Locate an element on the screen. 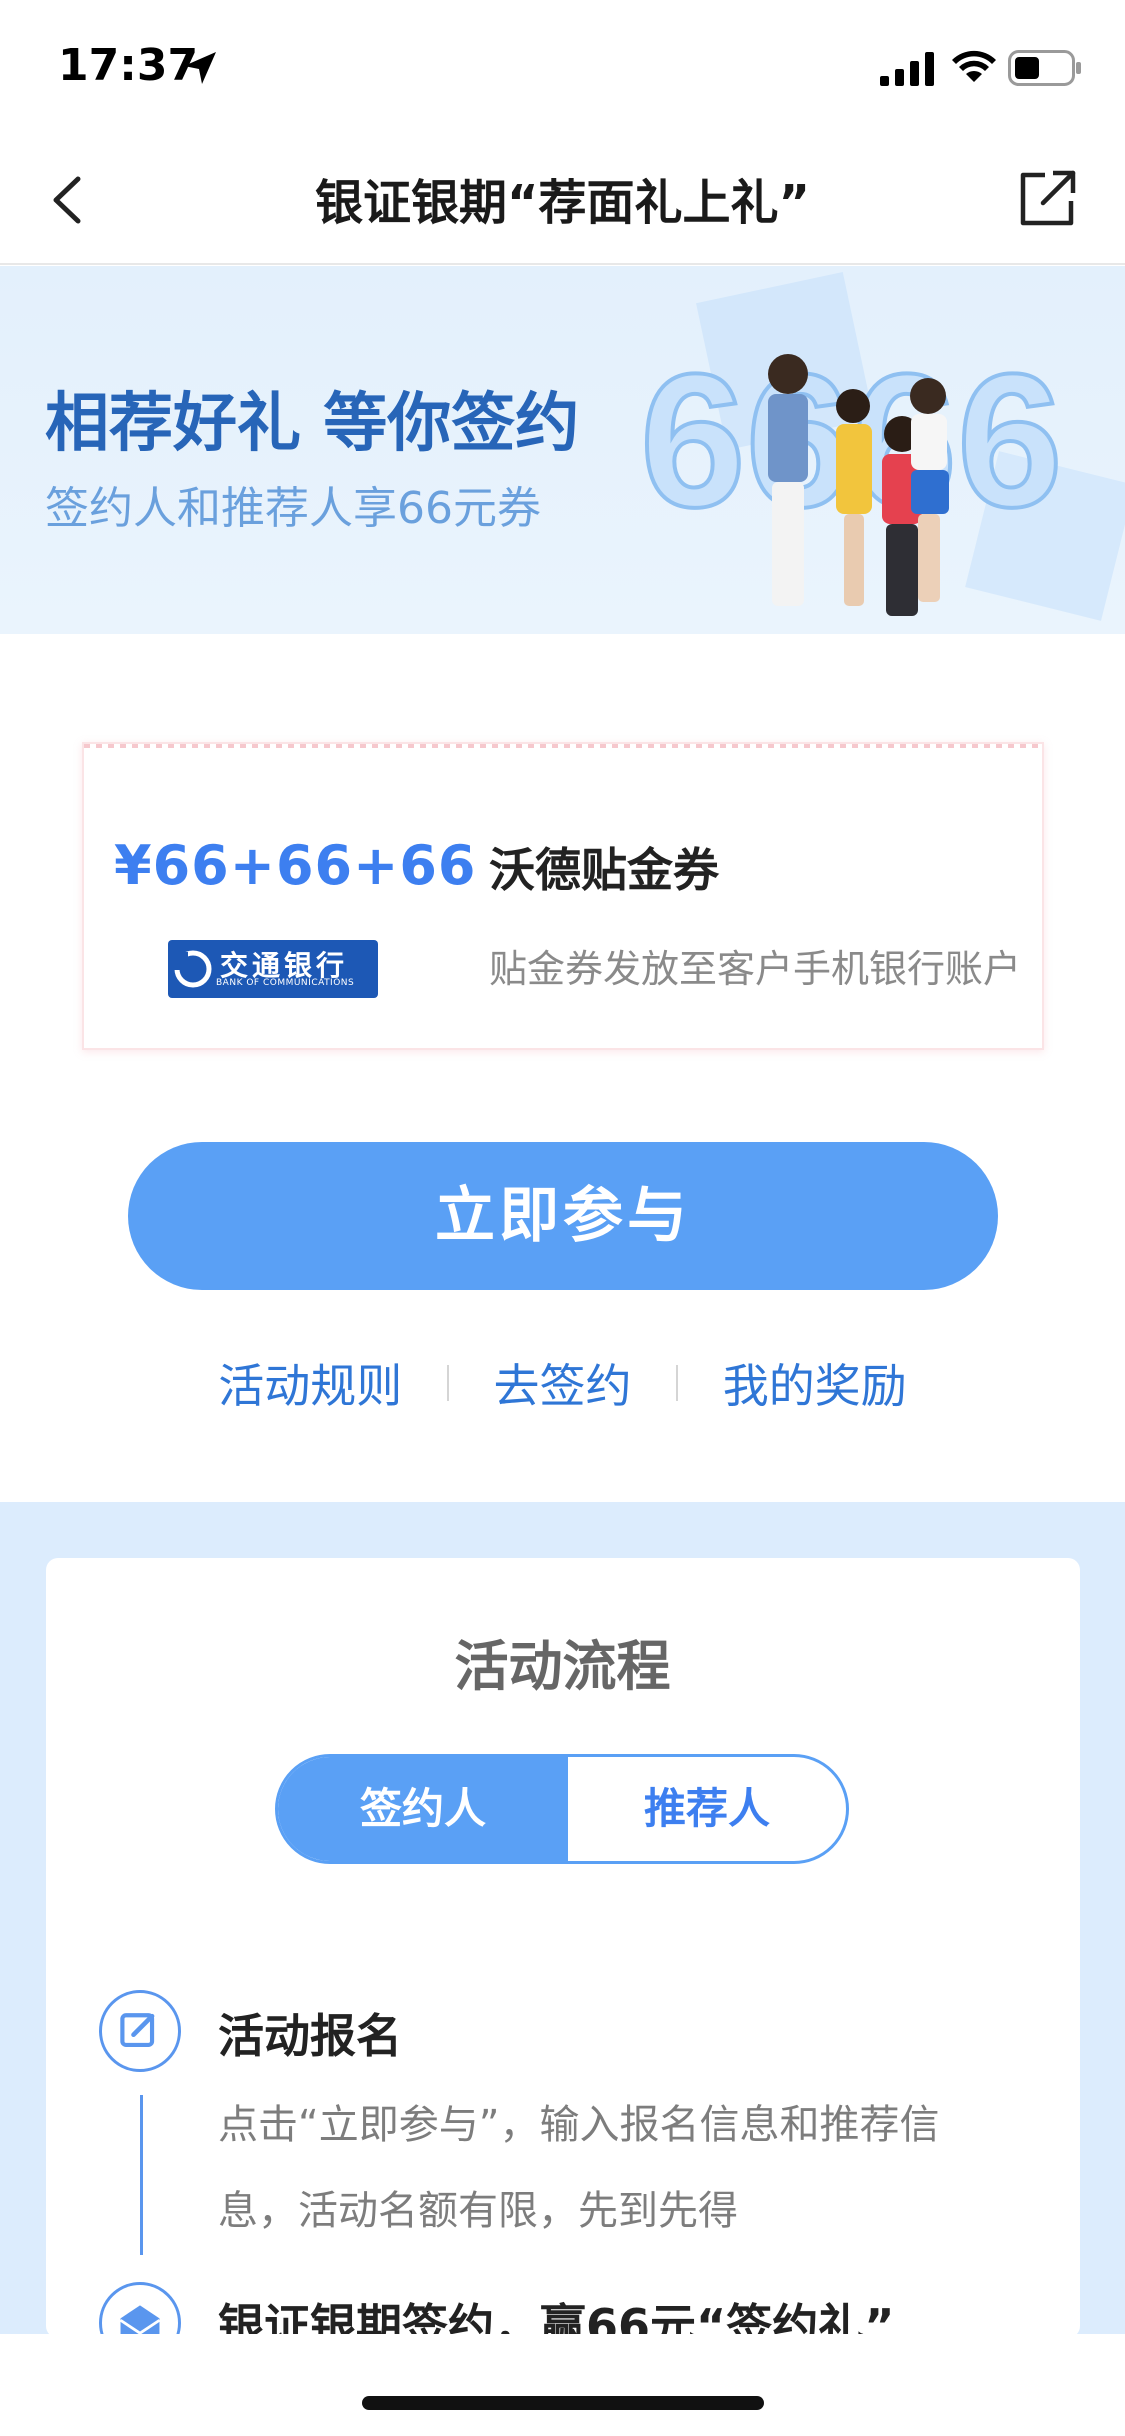  cellular-signal-icon is located at coordinates (907, 69).